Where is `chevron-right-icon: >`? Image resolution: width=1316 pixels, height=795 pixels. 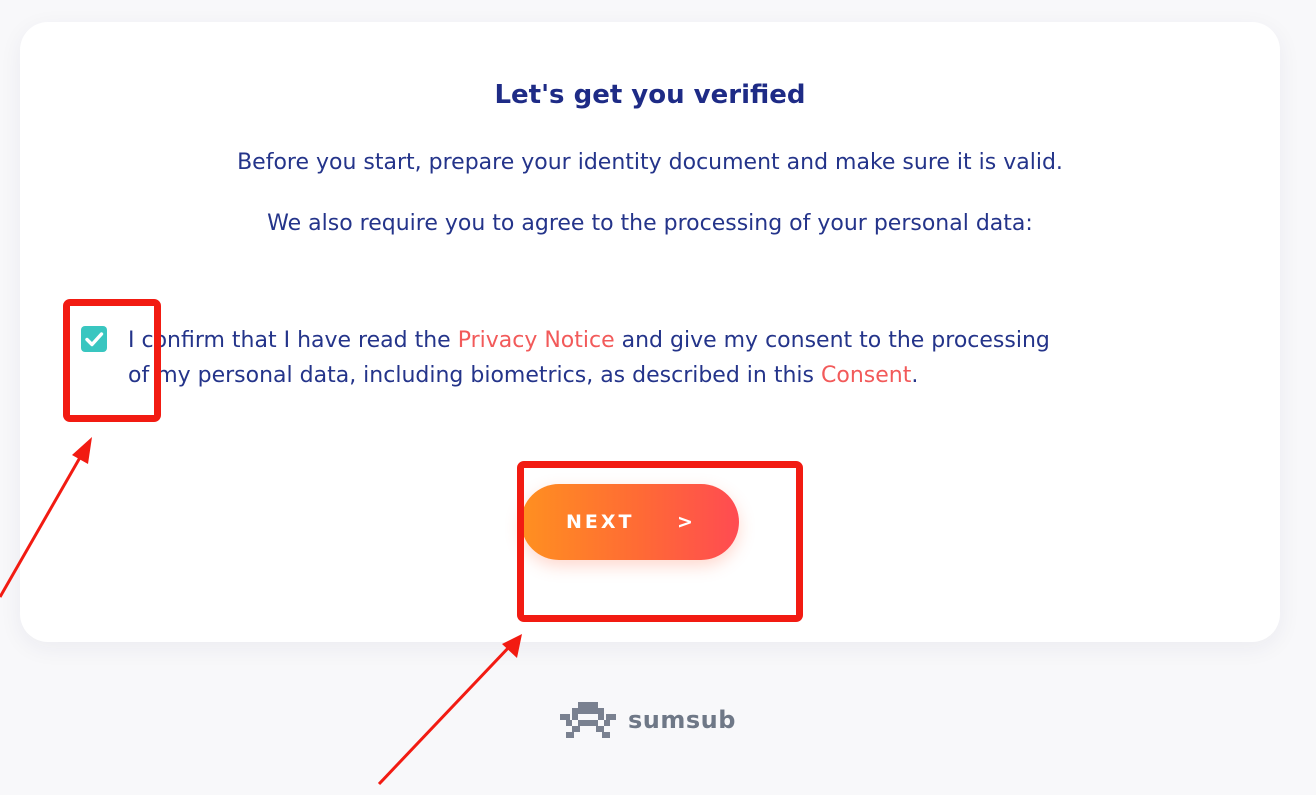 chevron-right-icon: > is located at coordinates (686, 522).